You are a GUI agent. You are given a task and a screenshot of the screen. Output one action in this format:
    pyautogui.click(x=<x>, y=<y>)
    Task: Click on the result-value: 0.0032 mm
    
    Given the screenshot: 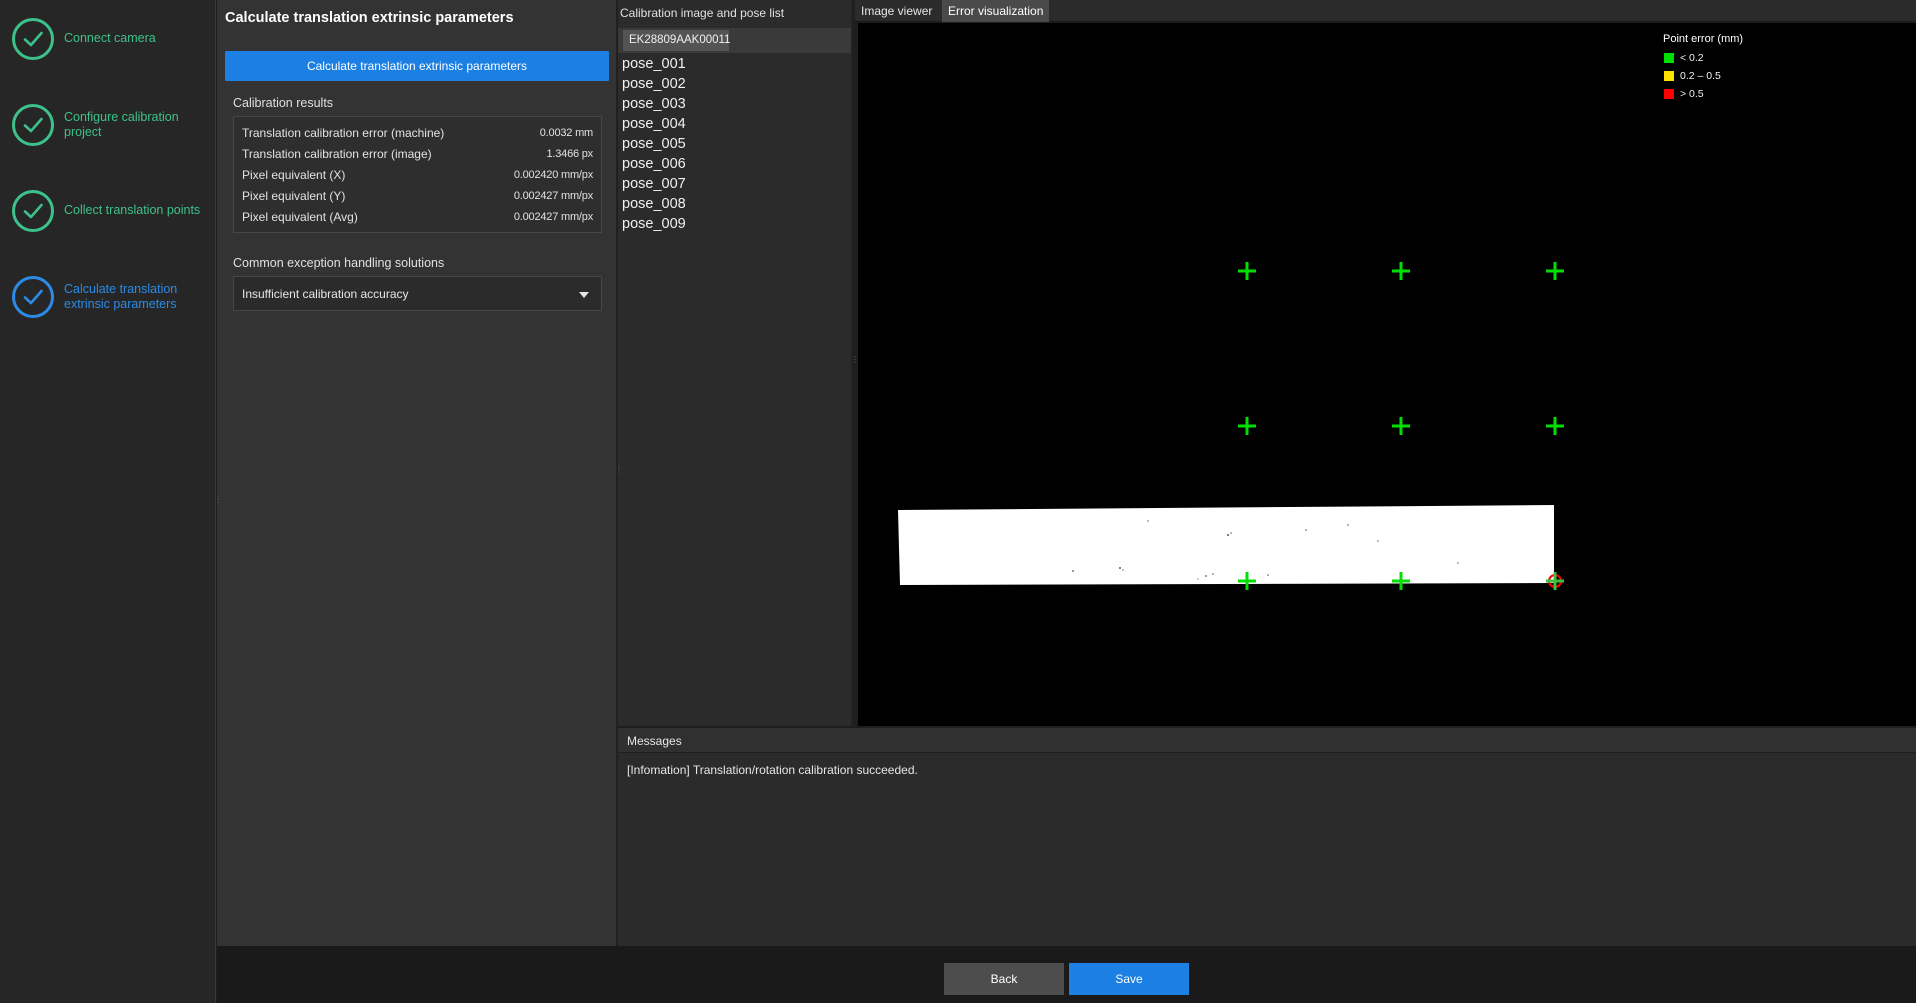 What is the action you would take?
    pyautogui.click(x=566, y=133)
    